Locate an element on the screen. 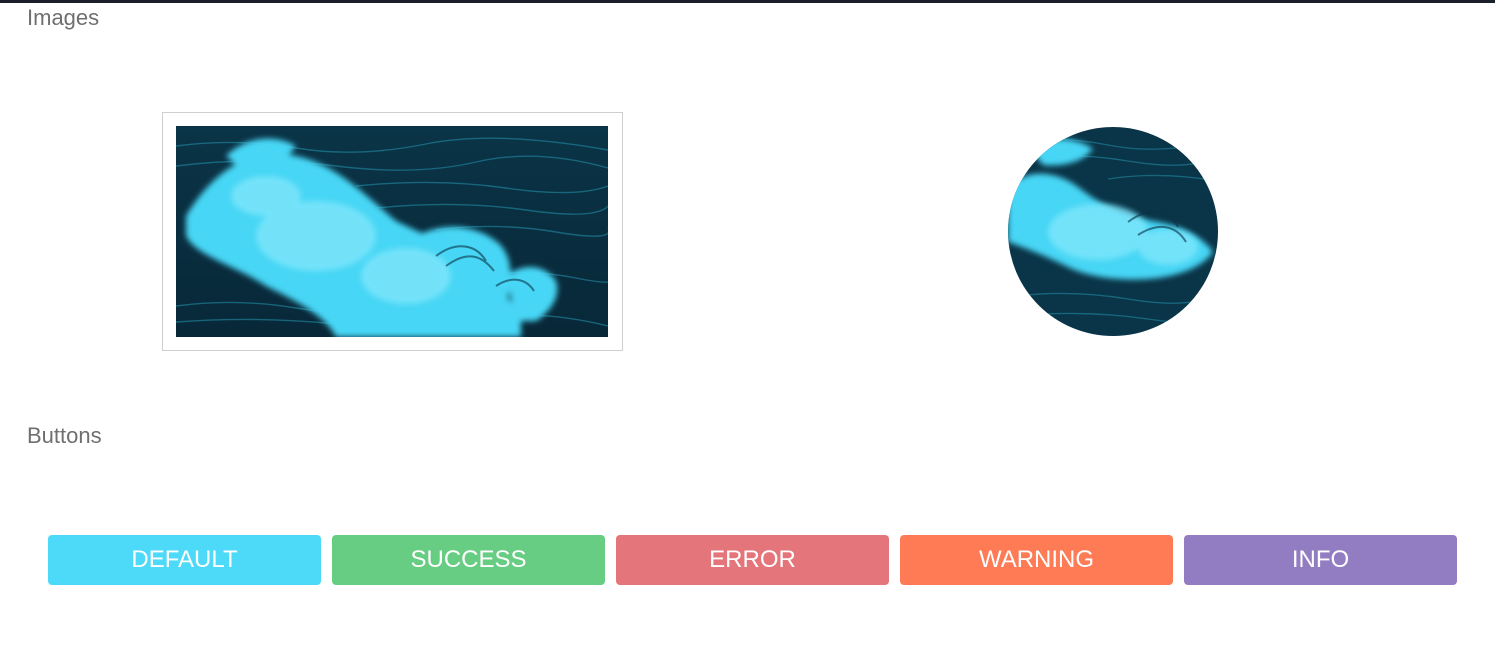 This screenshot has width=1495, height=654. error-button: ERROR is located at coordinates (752, 560).